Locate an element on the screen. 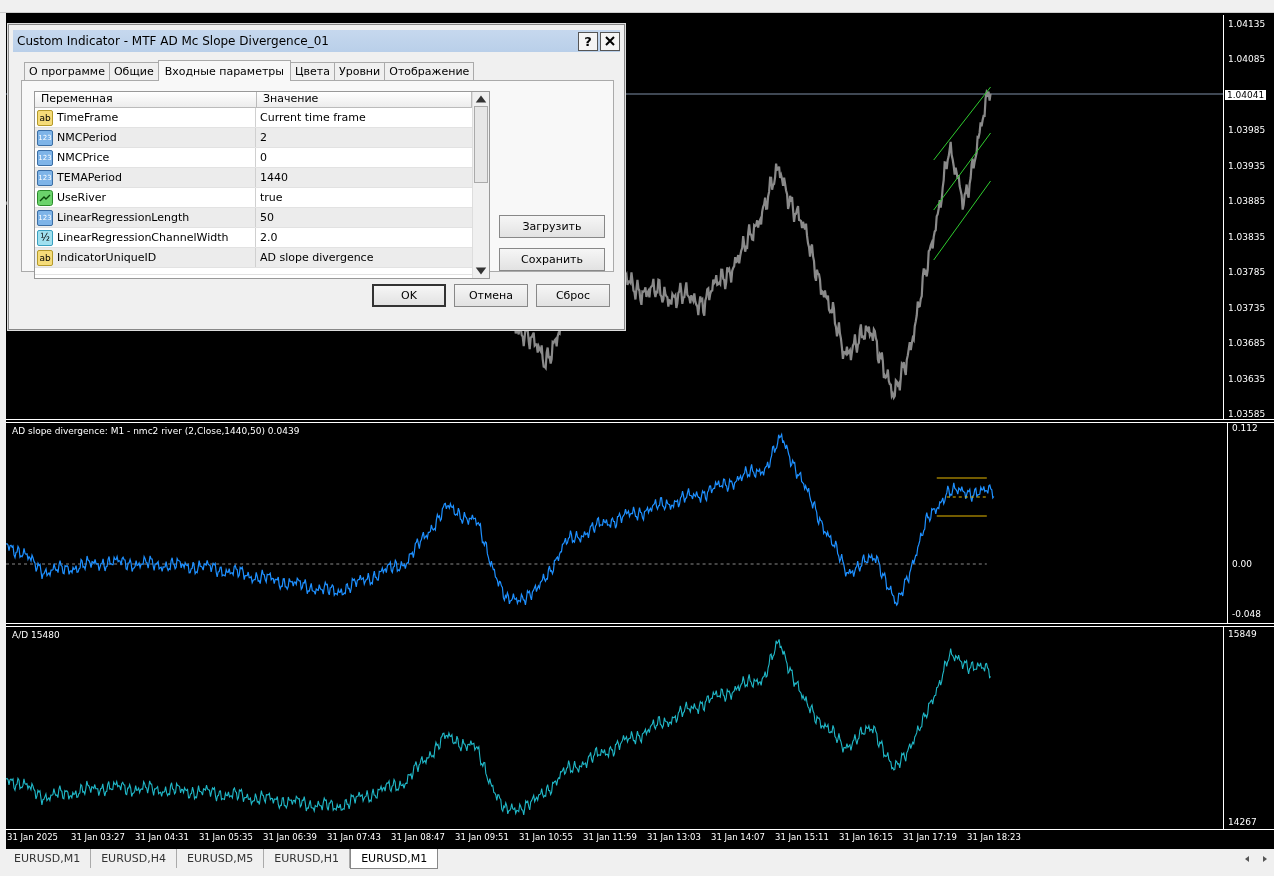 This screenshot has height=876, width=1274. price-label: 1.04135 is located at coordinates (1247, 24).